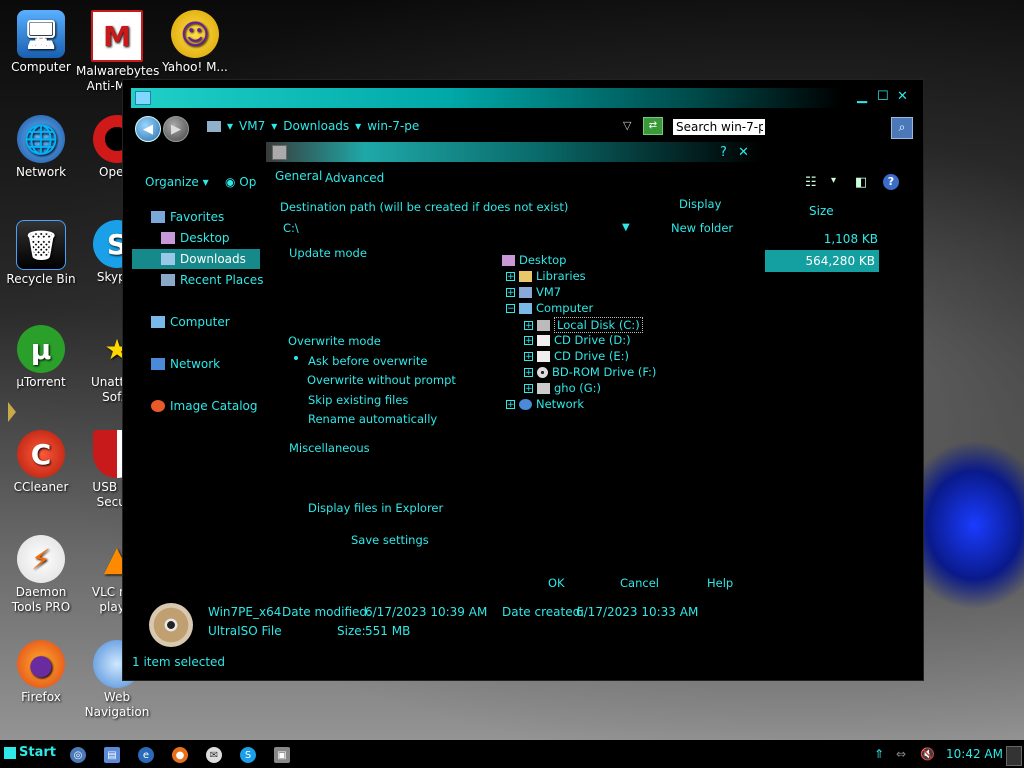  I want to click on preview-pane-icon: ◧, so click(861, 182).